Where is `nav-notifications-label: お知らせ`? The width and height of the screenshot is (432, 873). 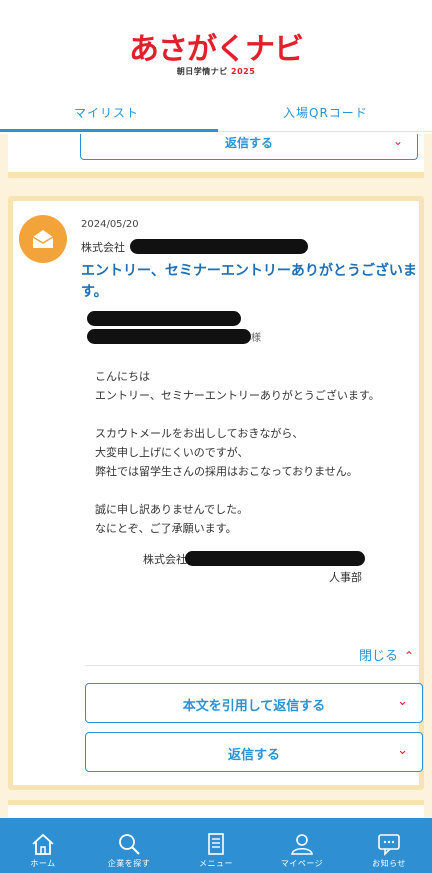
nav-notifications-label: お知らせ is located at coordinates (389, 863).